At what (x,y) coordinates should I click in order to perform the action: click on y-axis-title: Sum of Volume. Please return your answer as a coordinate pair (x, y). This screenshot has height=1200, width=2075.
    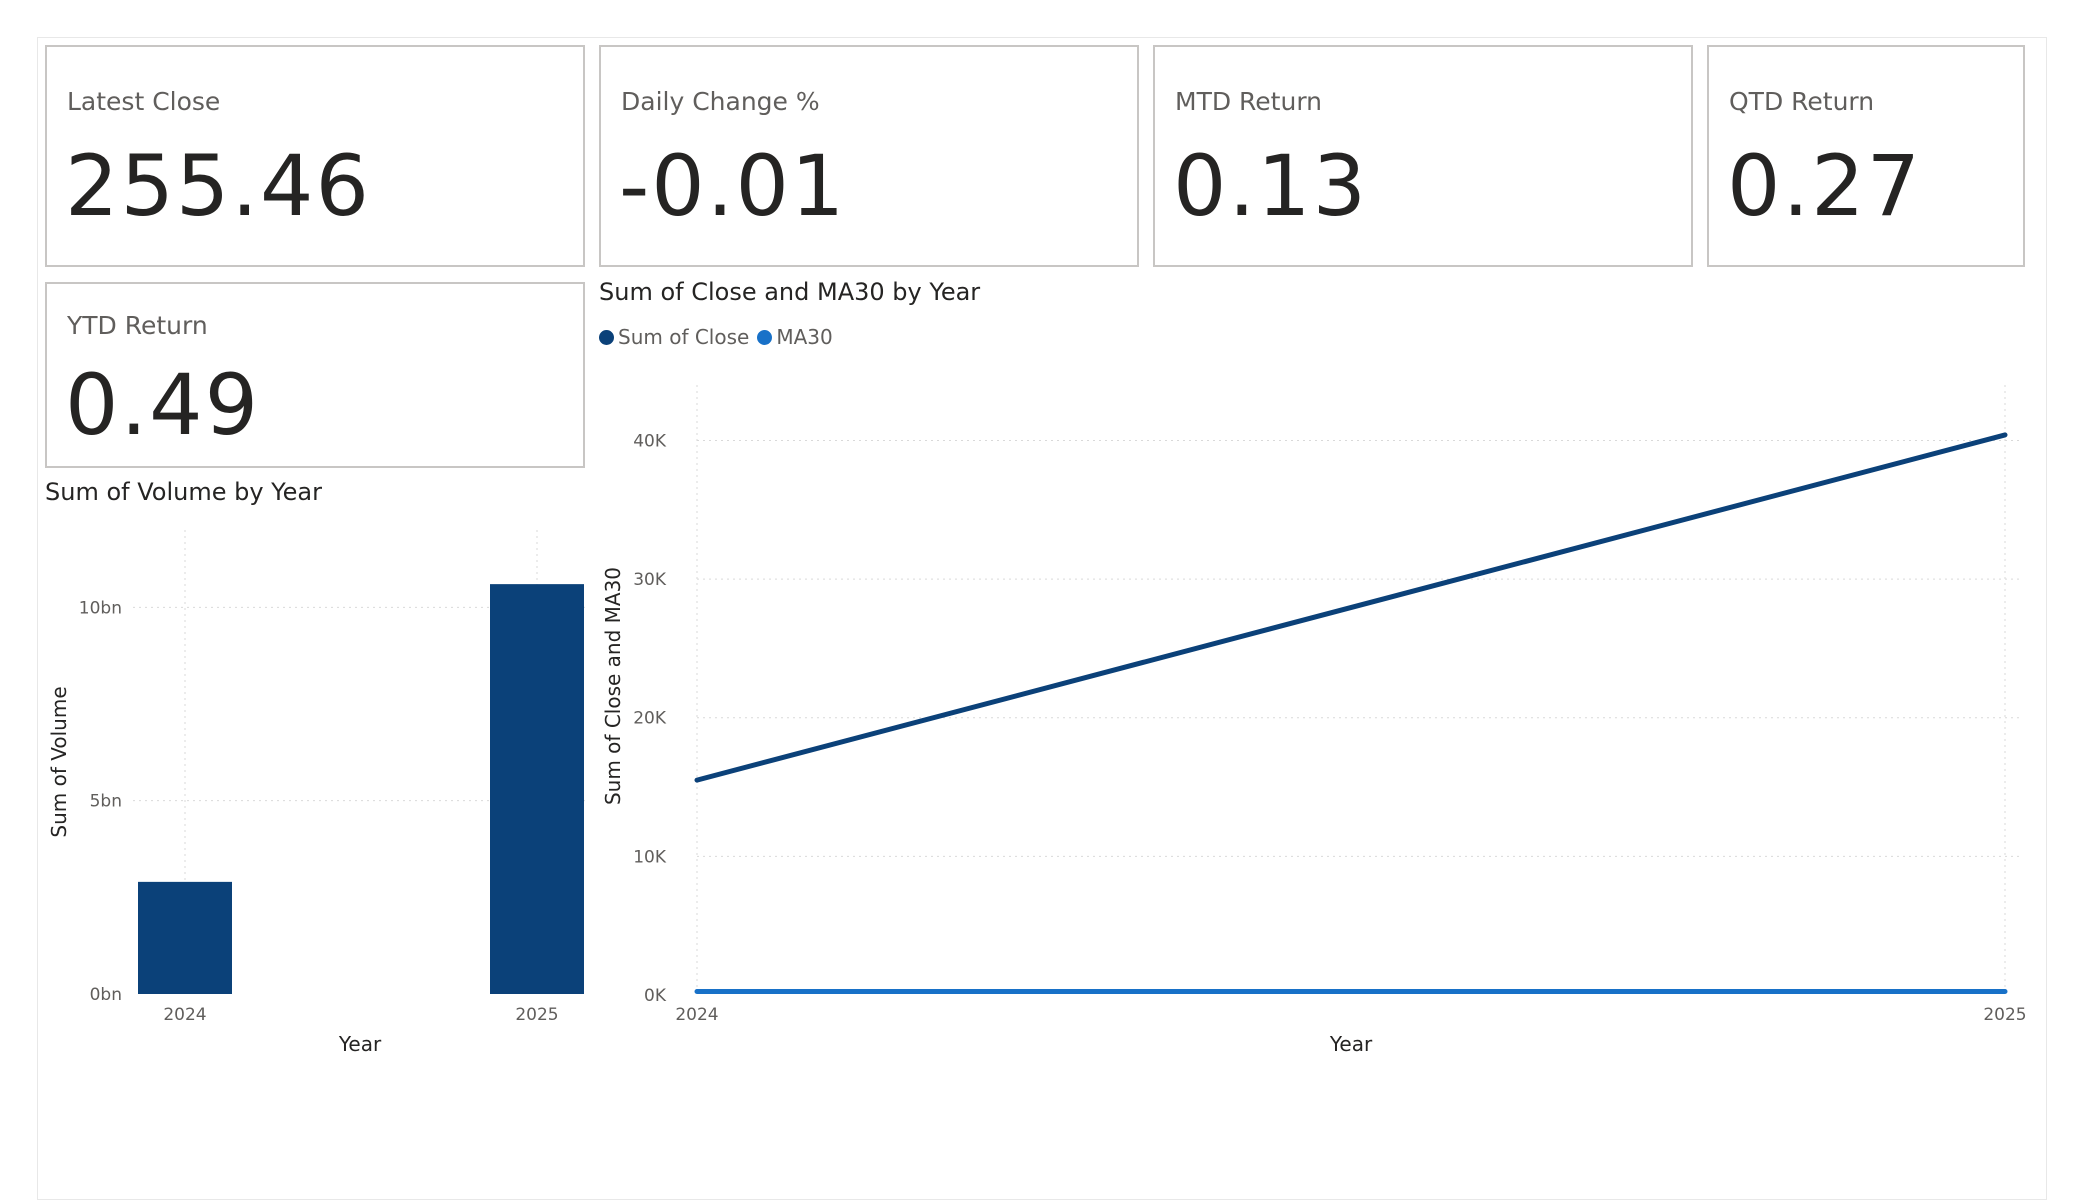
    Looking at the image, I should click on (59, 761).